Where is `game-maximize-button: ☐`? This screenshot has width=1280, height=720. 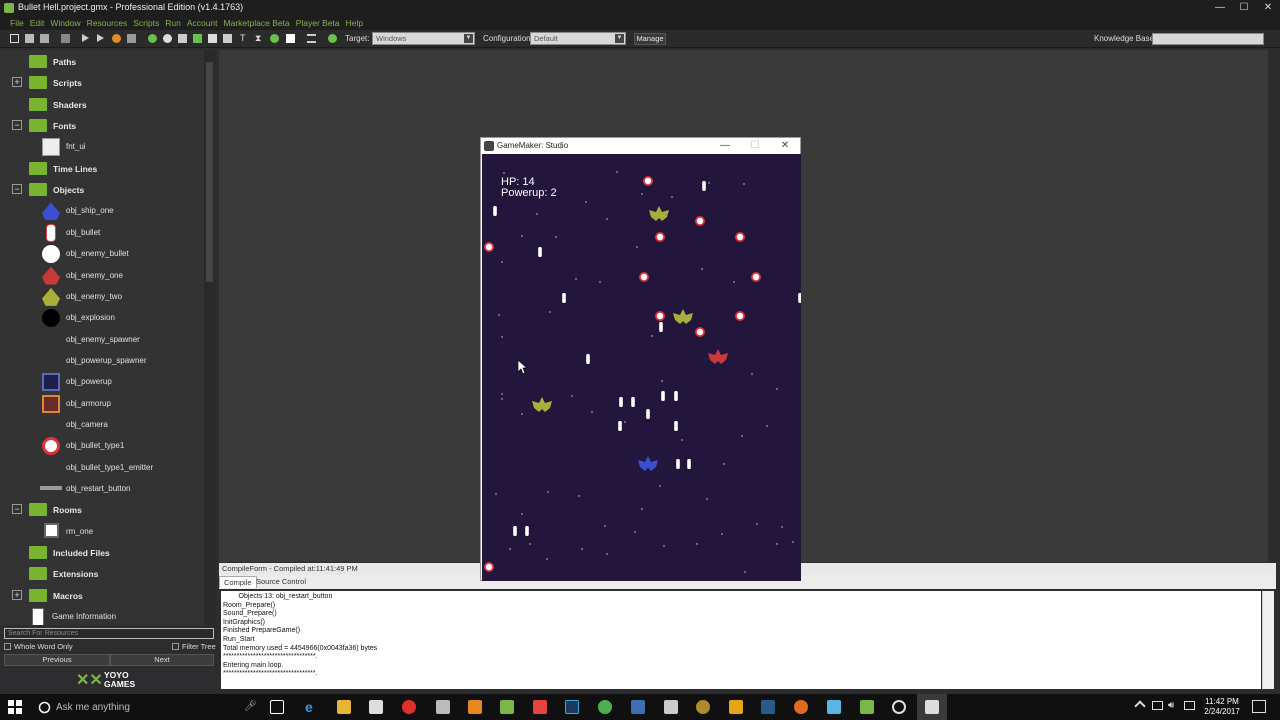 game-maximize-button: ☐ is located at coordinates (755, 146).